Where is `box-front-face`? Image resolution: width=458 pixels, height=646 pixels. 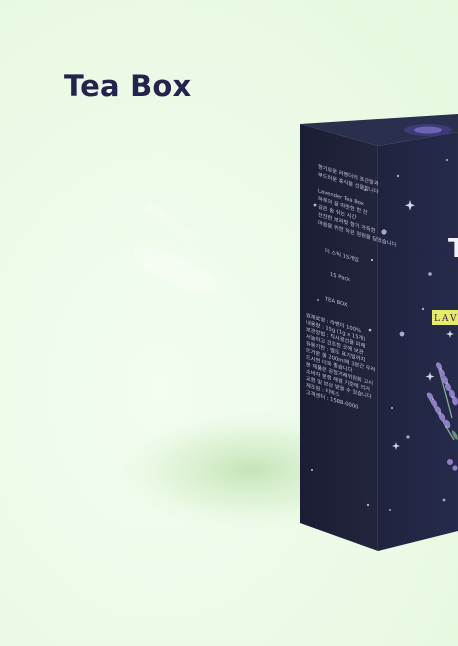
box-front-face is located at coordinates (418, 341).